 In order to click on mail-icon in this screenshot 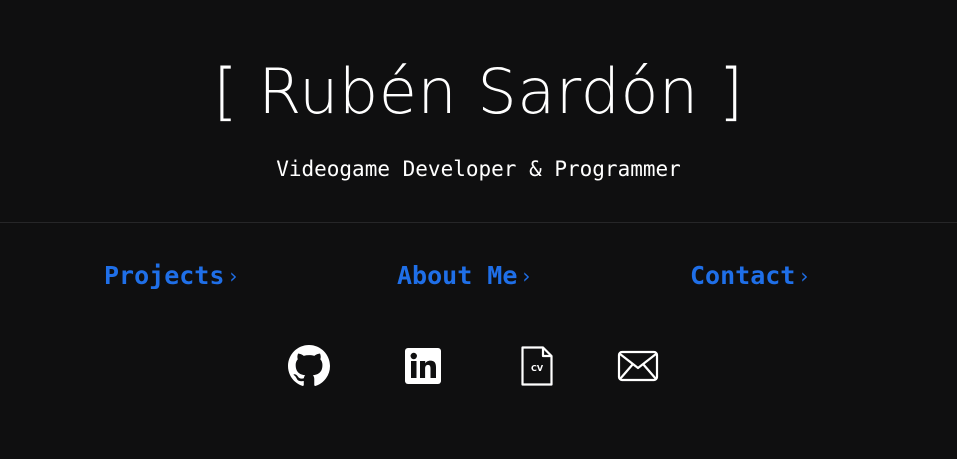, I will do `click(638, 366)`.